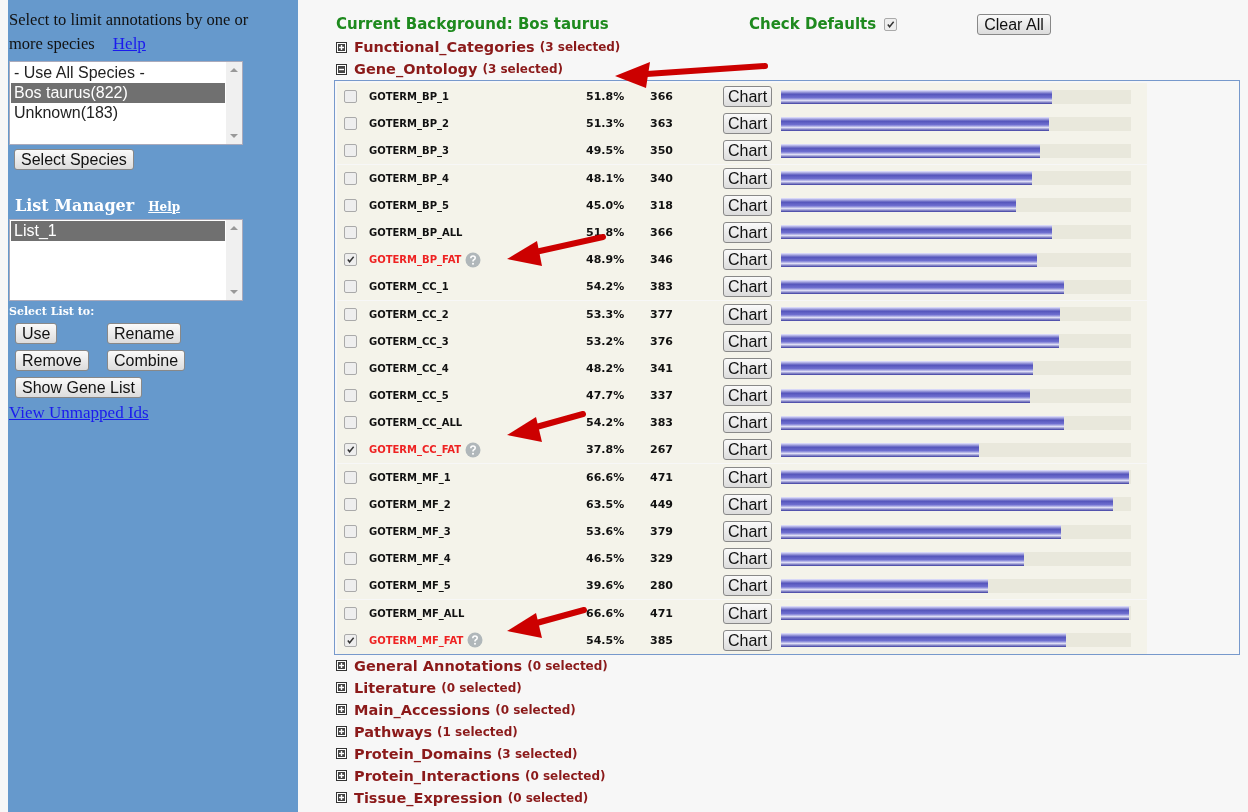 This screenshot has height=812, width=1248. I want to click on section-title: Main_Accessions, so click(422, 709).